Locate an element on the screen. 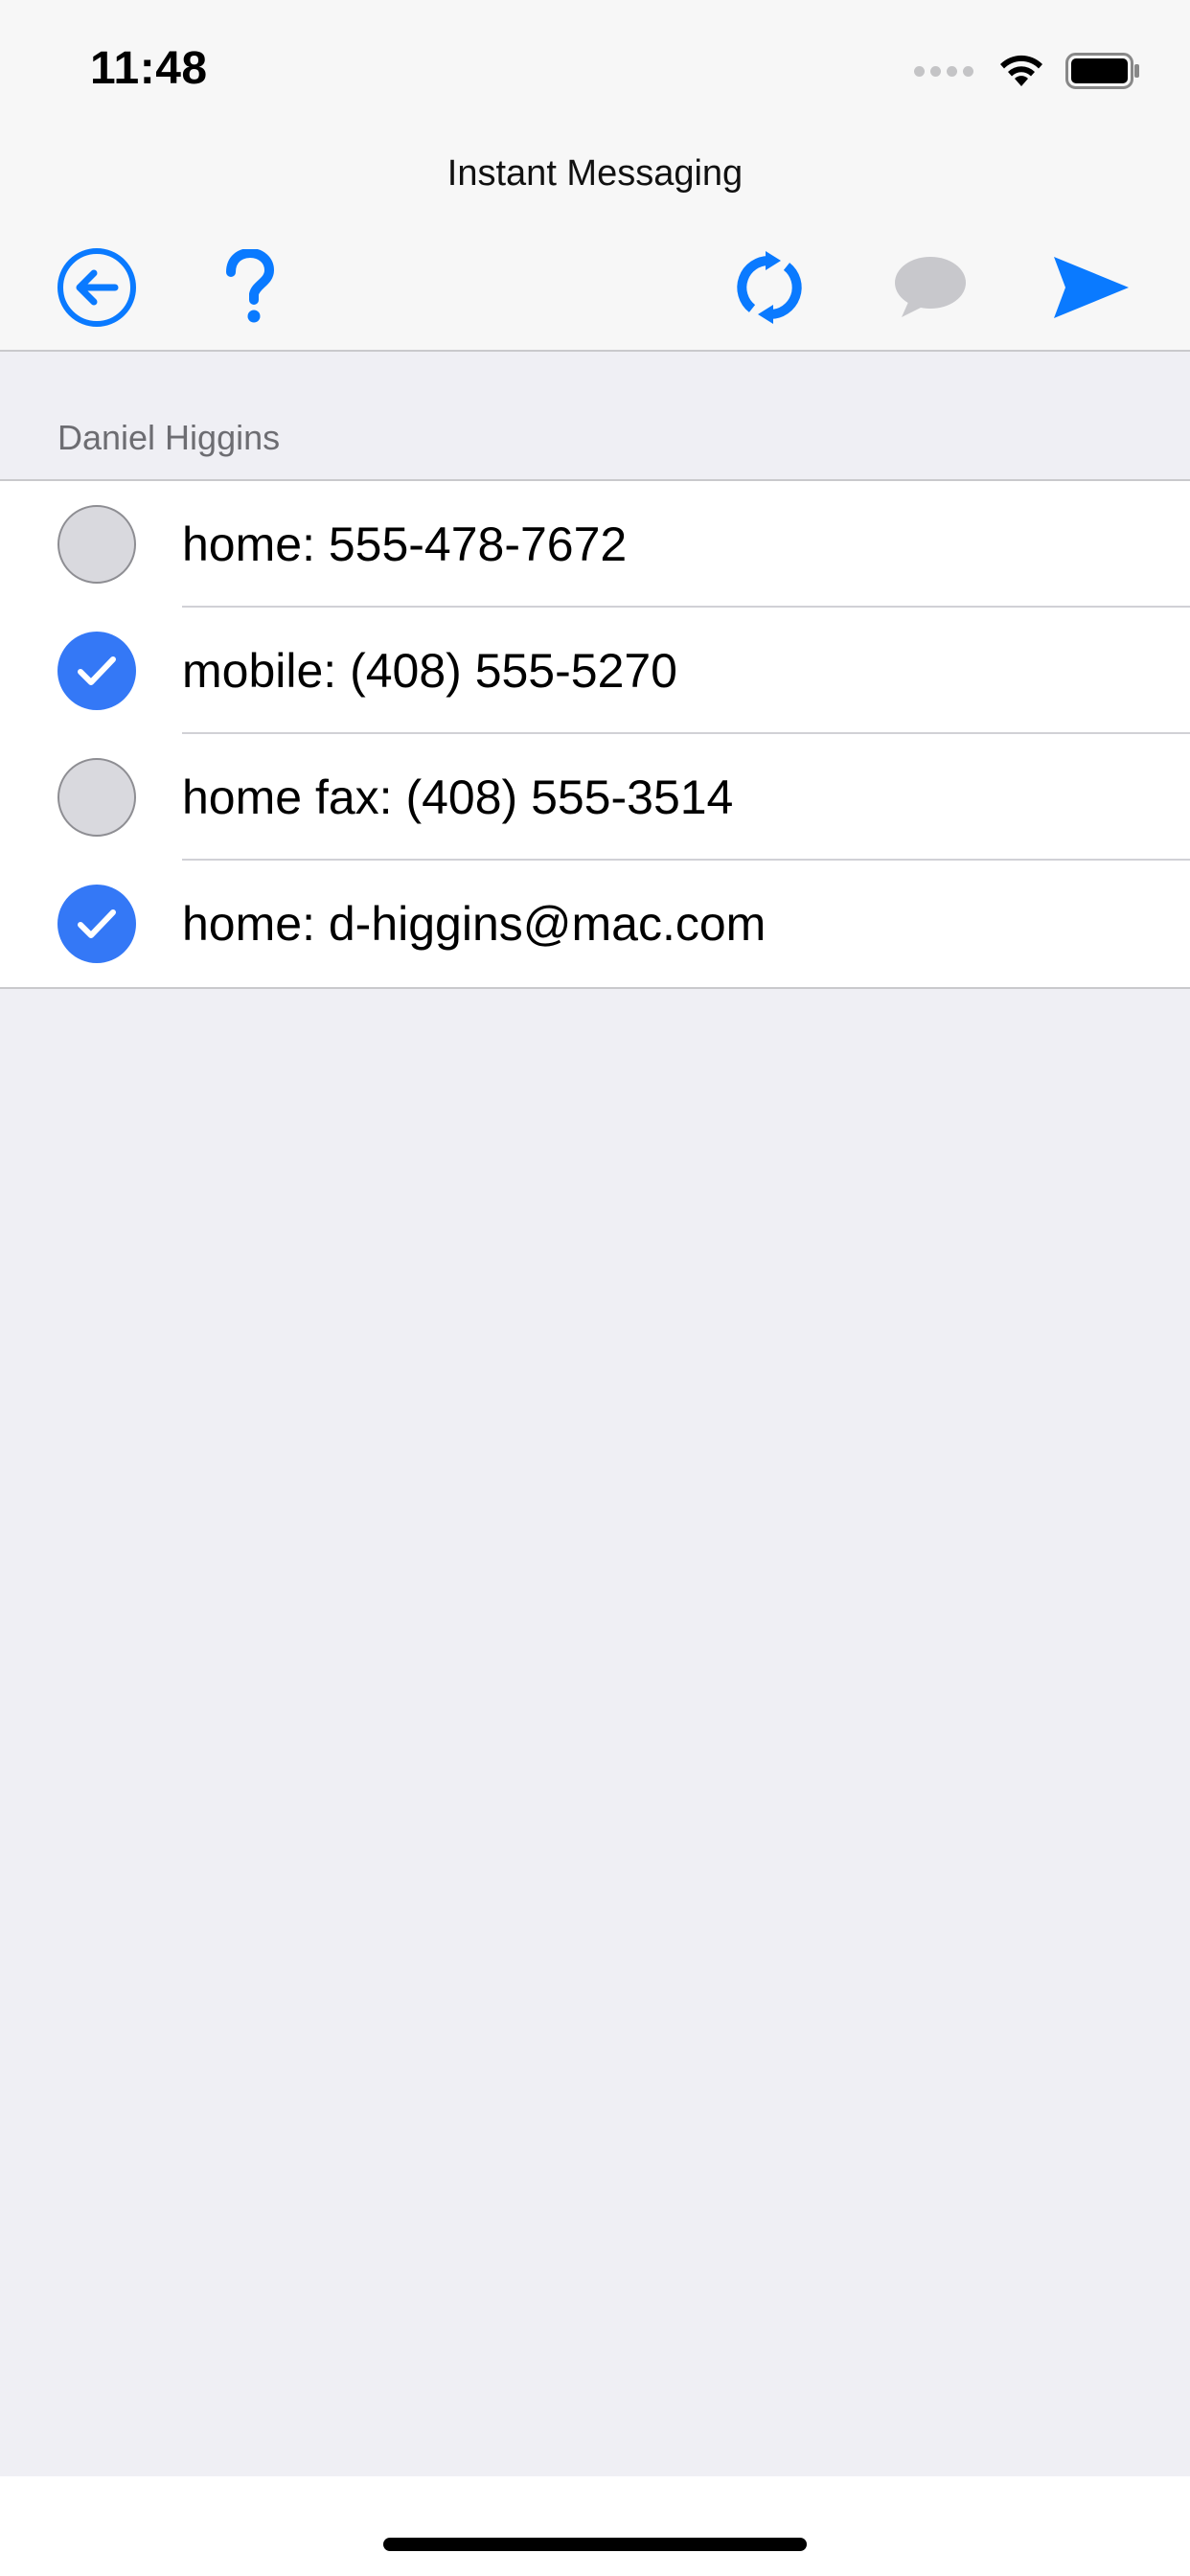 The height and width of the screenshot is (2576, 1190). nav-title: Instant Messaging is located at coordinates (595, 173).